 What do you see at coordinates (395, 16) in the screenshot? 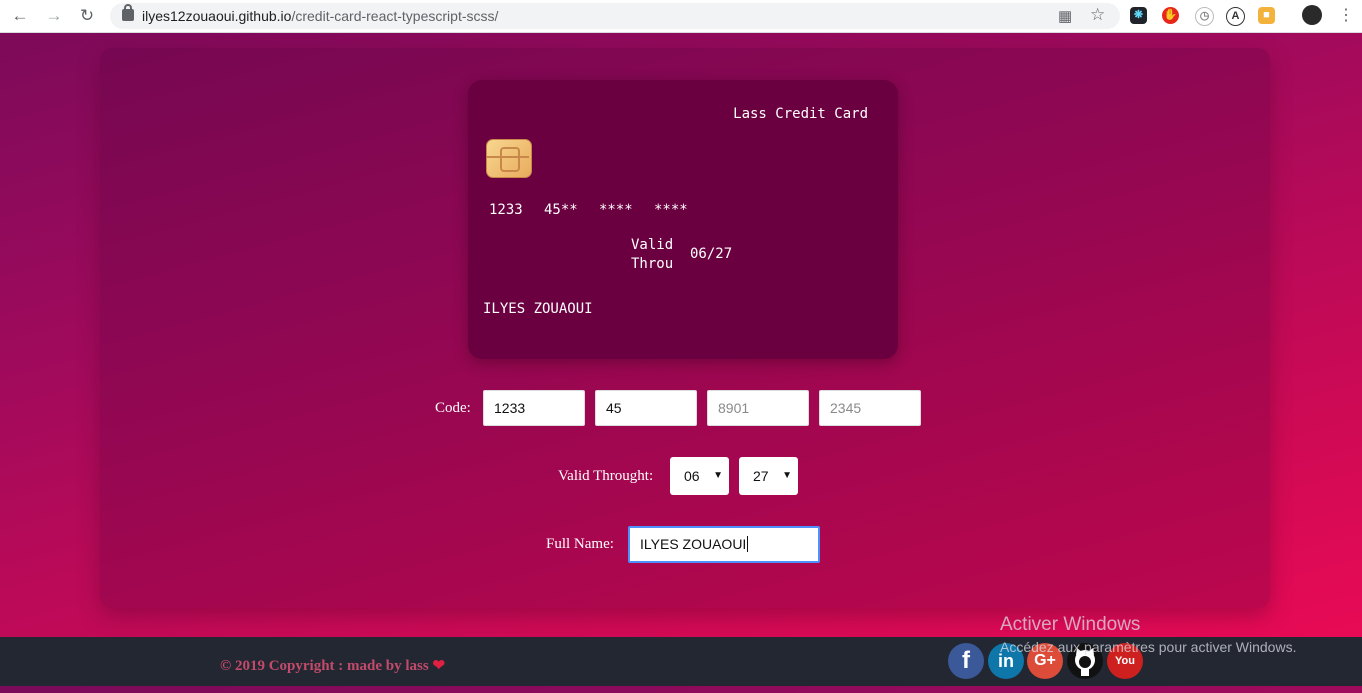
I see `url-path: /credit-card-react-typescript-scss/` at bounding box center [395, 16].